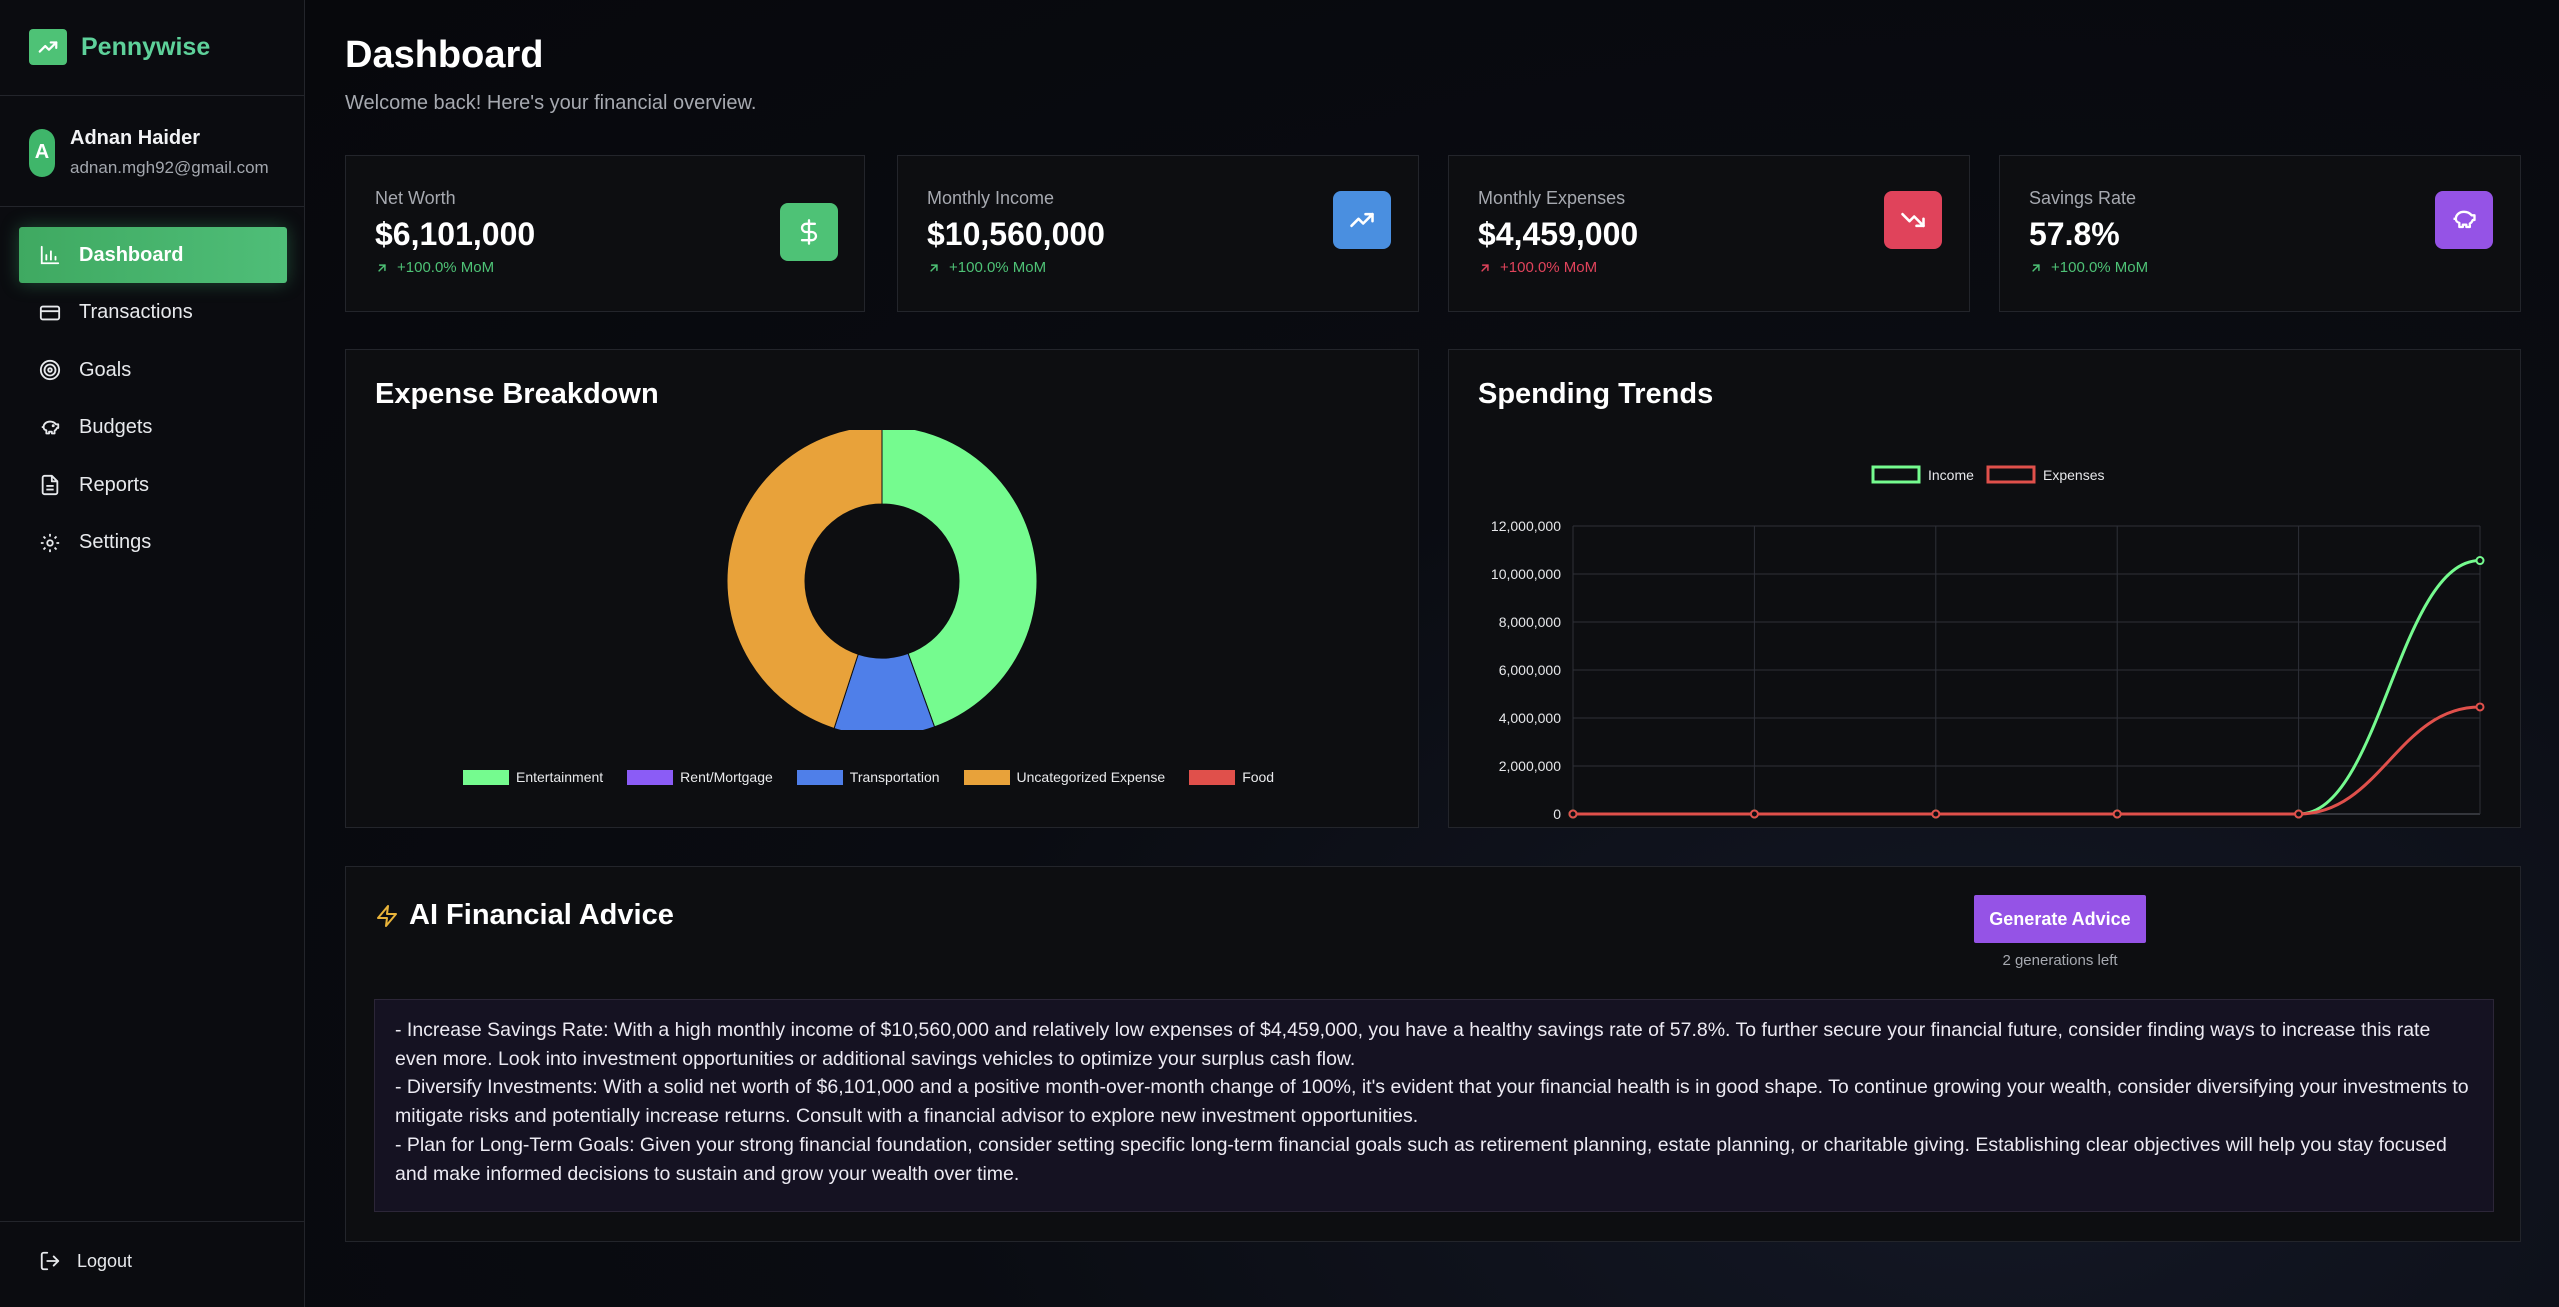  I want to click on user-profile: A Adnan Haider adnan.mgh92@gmail.com, so click(149, 152).